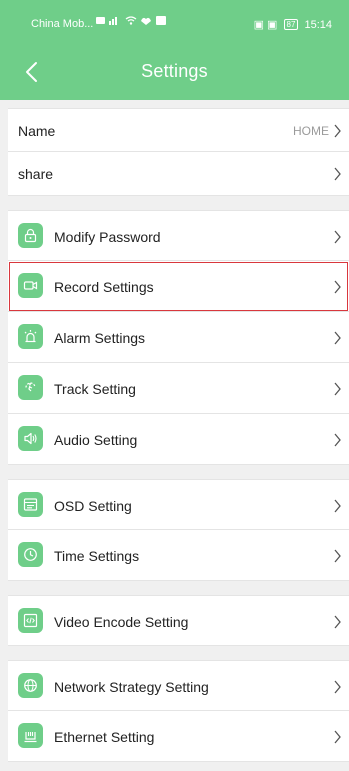  I want to click on record-settings-row: Record Settings, so click(178, 286).